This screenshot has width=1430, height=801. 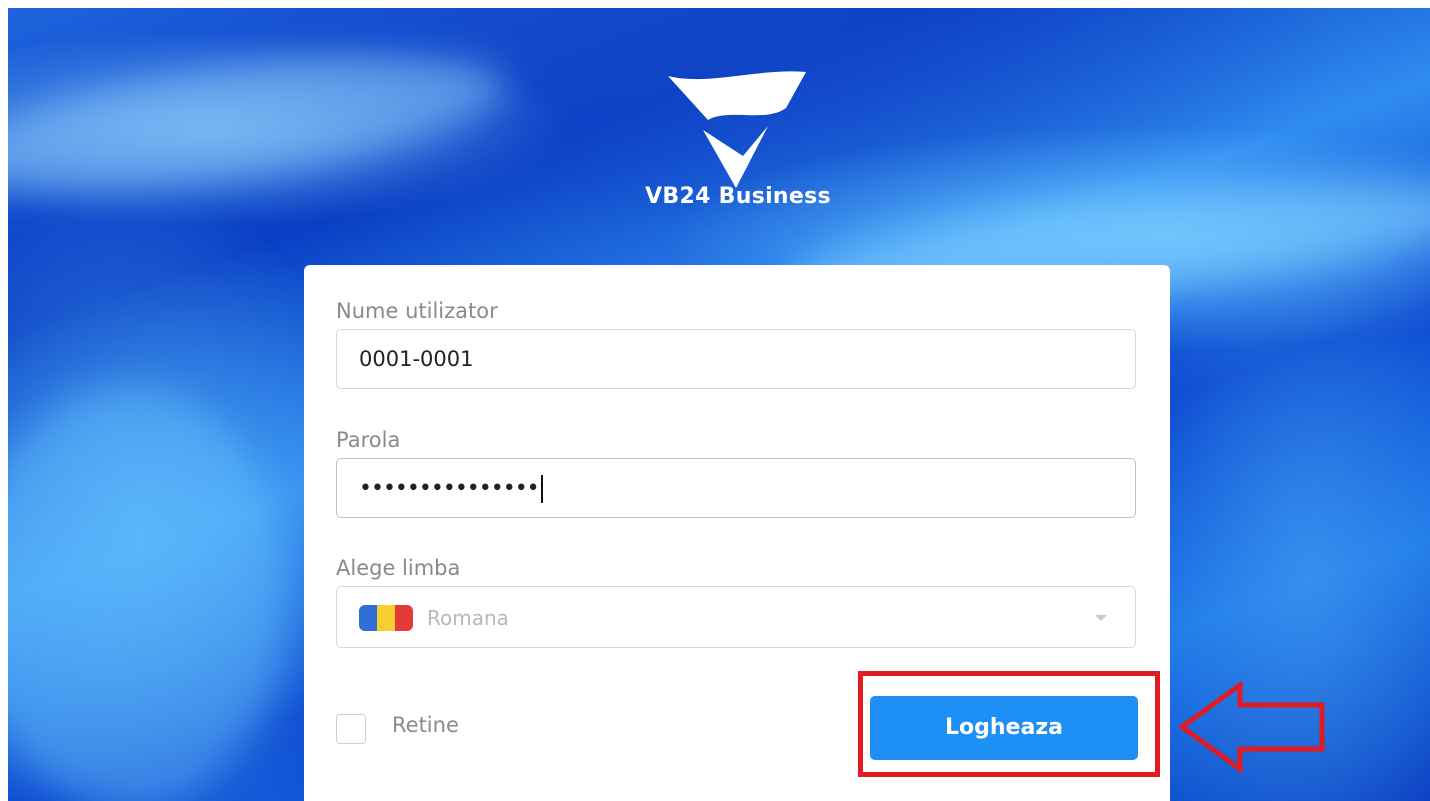 What do you see at coordinates (736, 617) in the screenshot?
I see `language-select: Romana` at bounding box center [736, 617].